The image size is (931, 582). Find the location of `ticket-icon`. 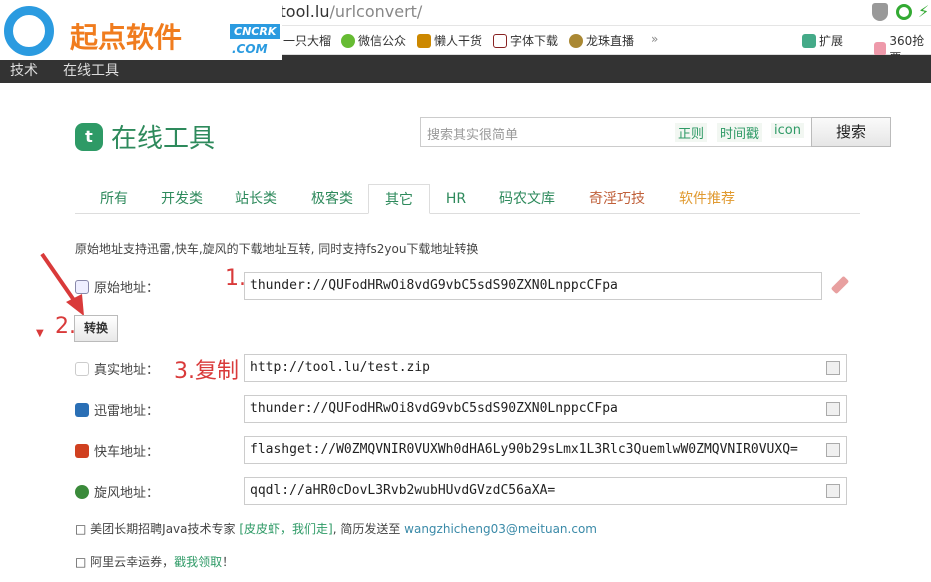

ticket-icon is located at coordinates (880, 49).